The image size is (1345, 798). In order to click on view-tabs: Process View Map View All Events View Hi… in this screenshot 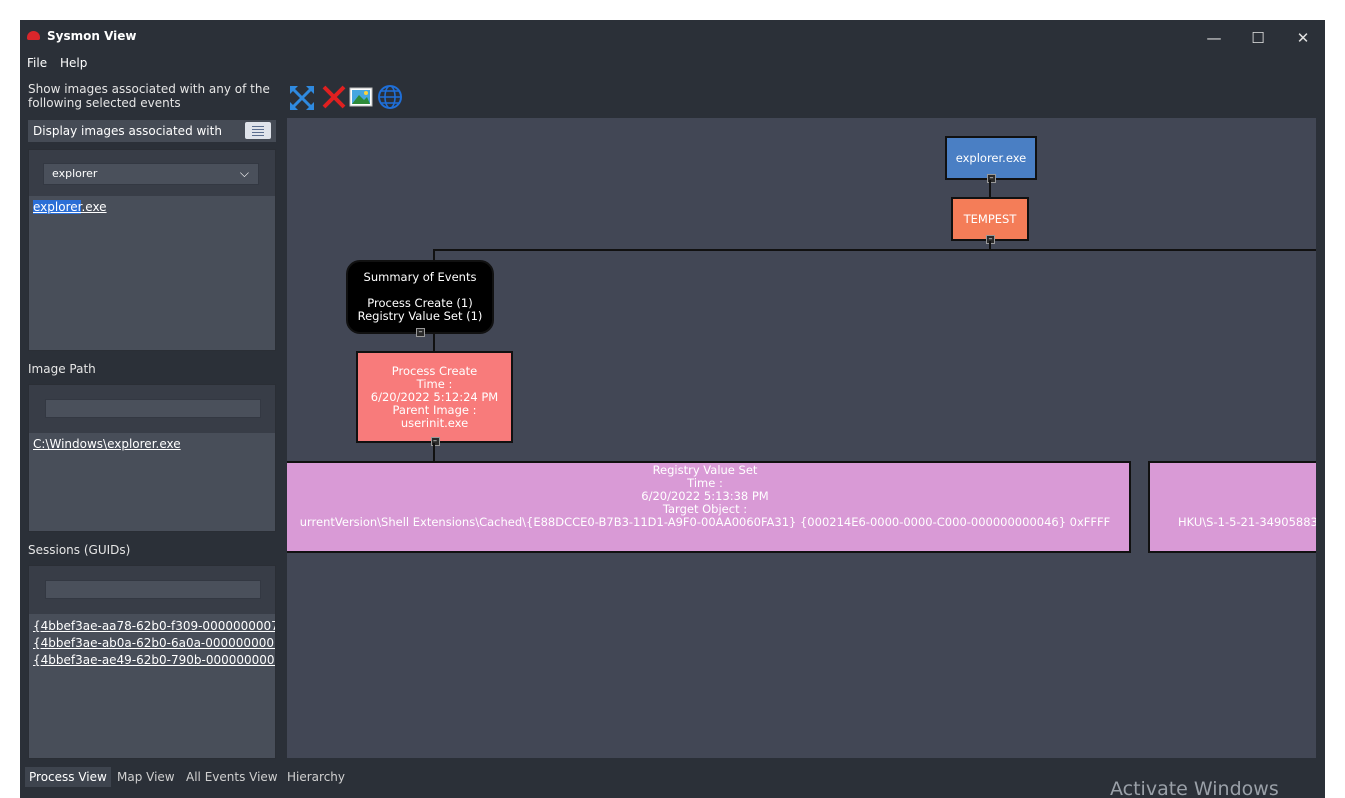, I will do `click(220, 776)`.